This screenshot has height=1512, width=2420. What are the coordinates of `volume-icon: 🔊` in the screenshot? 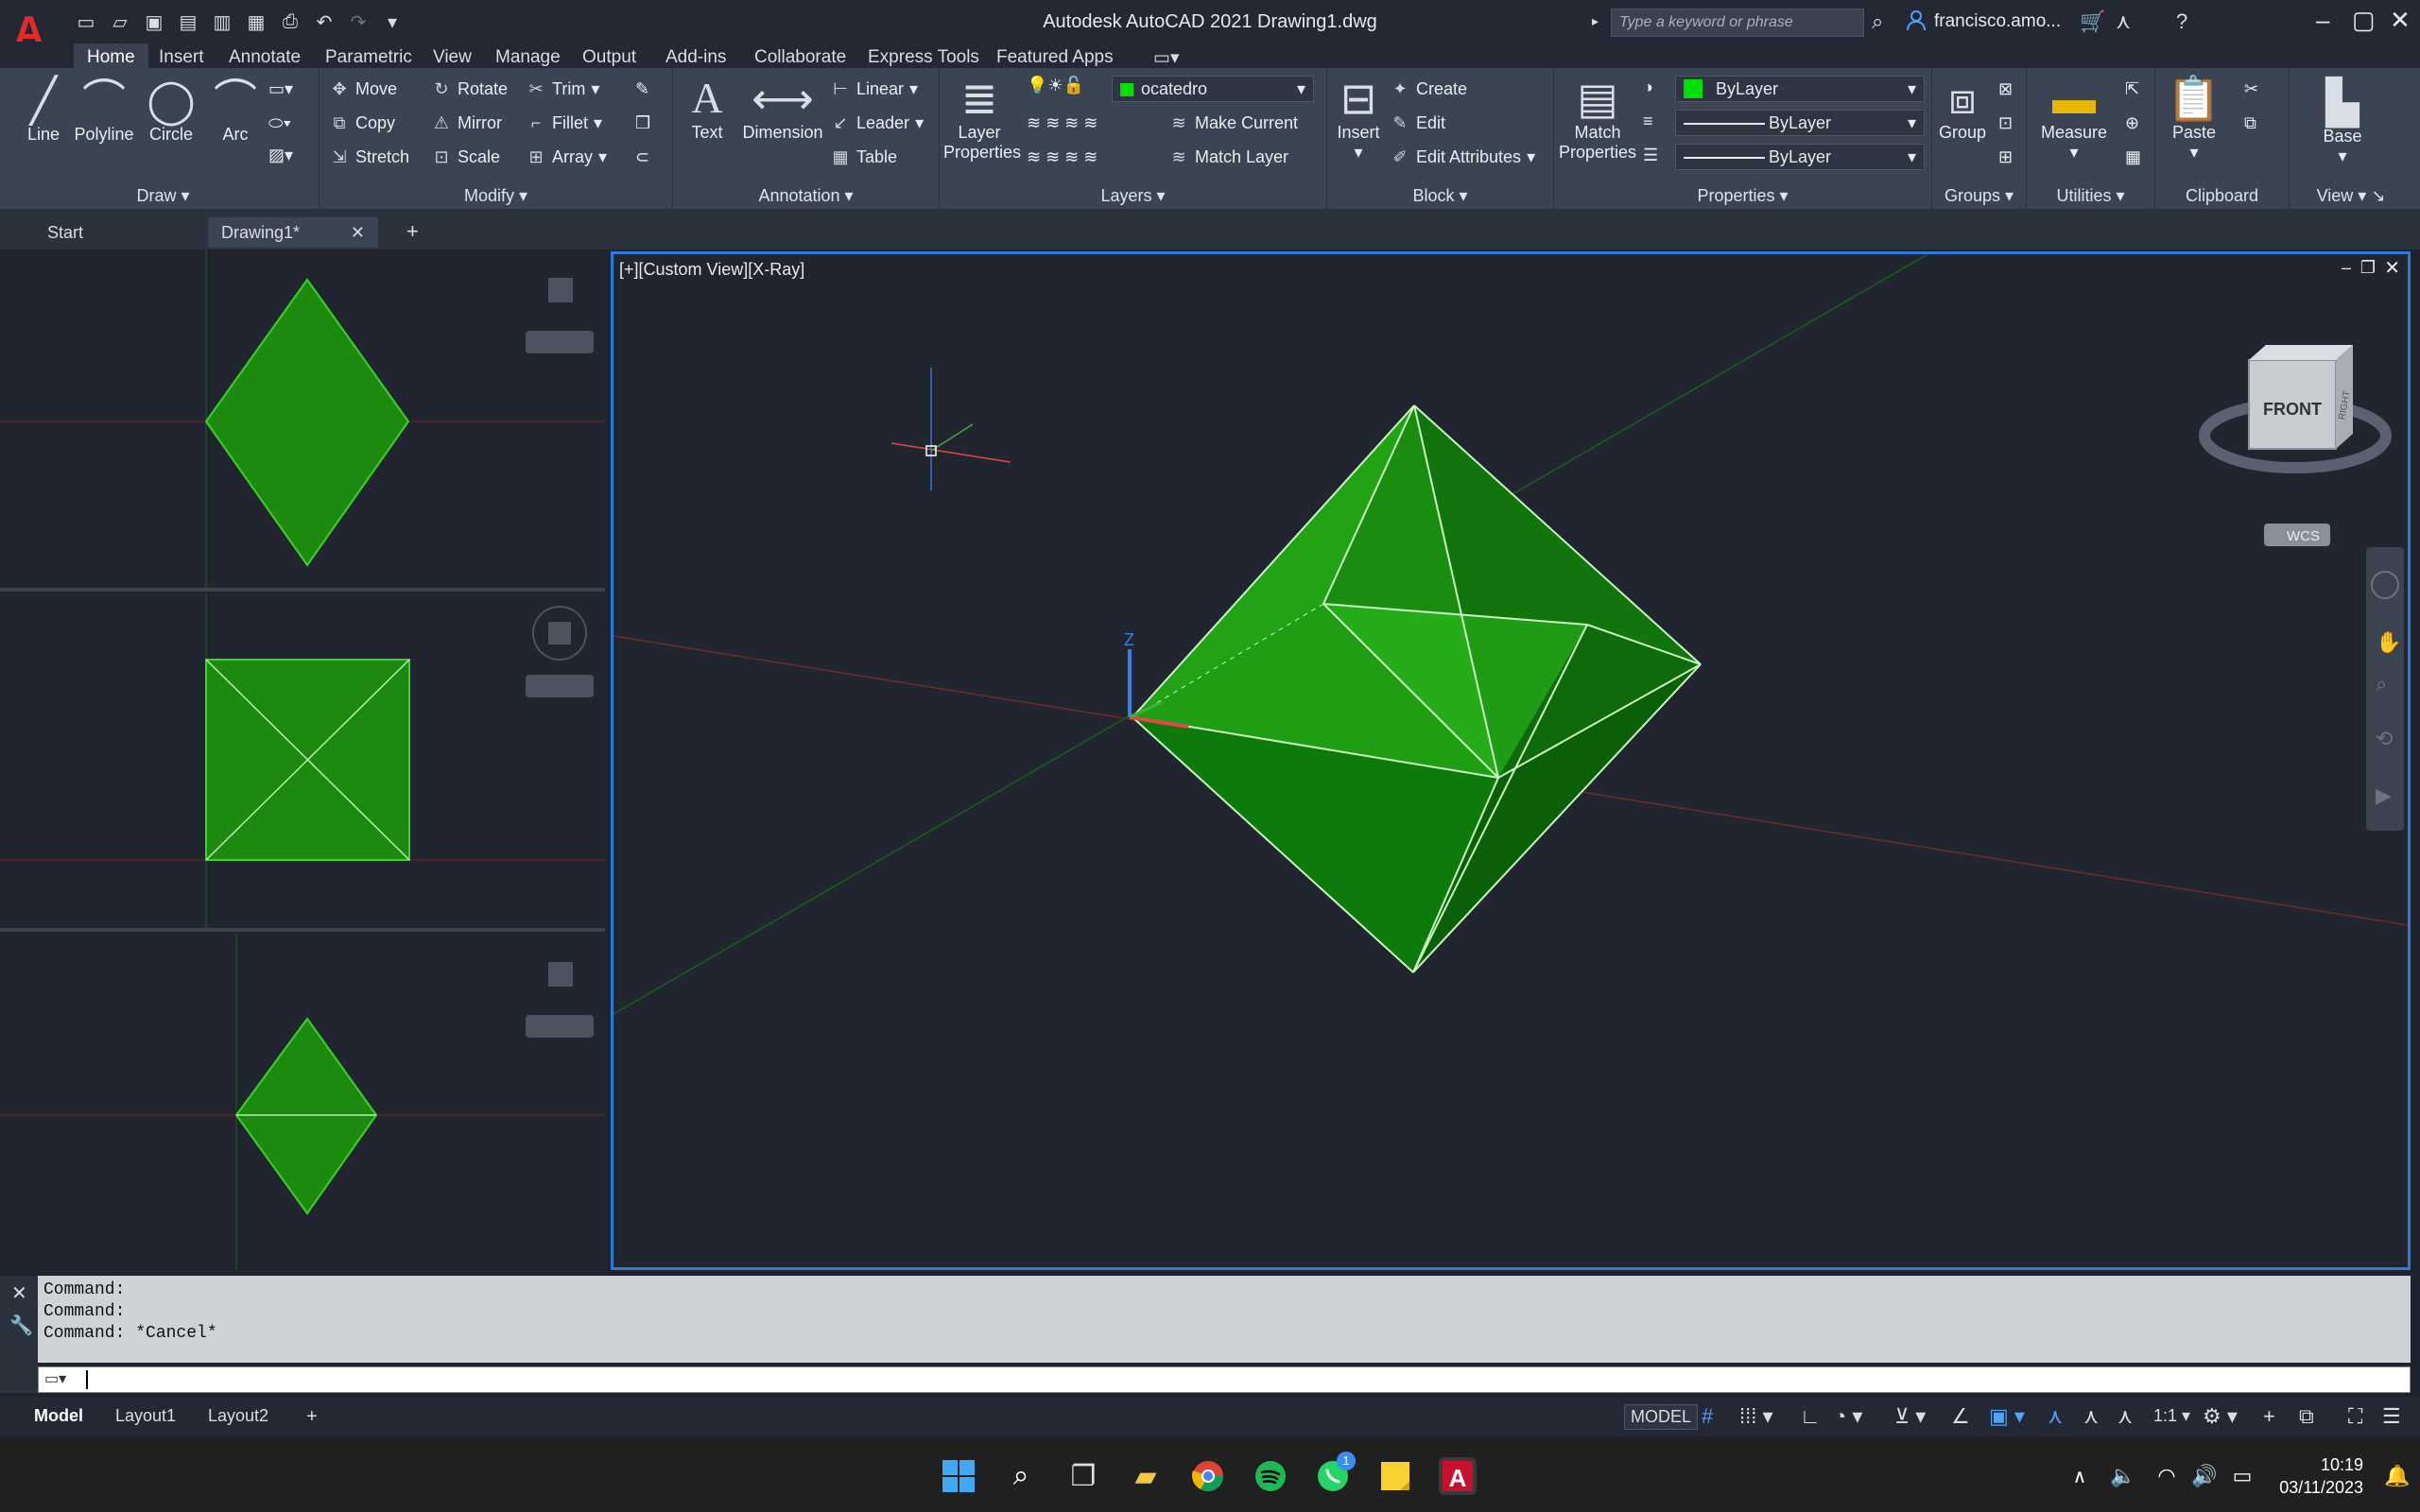 It's located at (2204, 1476).